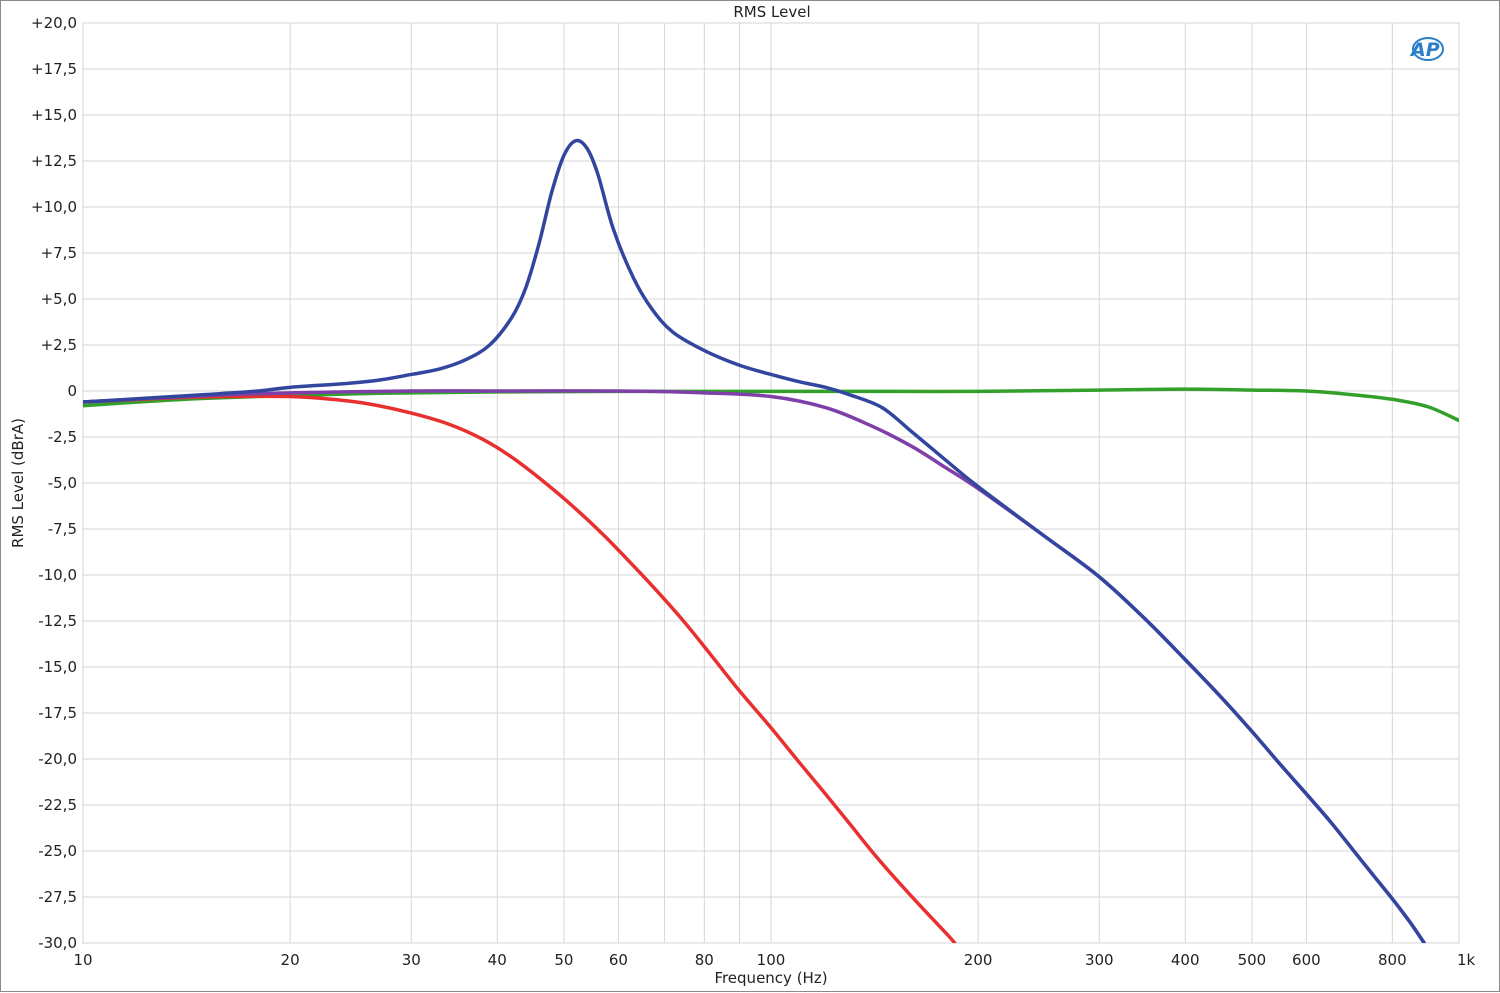 The height and width of the screenshot is (993, 1500). Describe the element at coordinates (62, 529) in the screenshot. I see `y-tick-label: -7,5` at that location.